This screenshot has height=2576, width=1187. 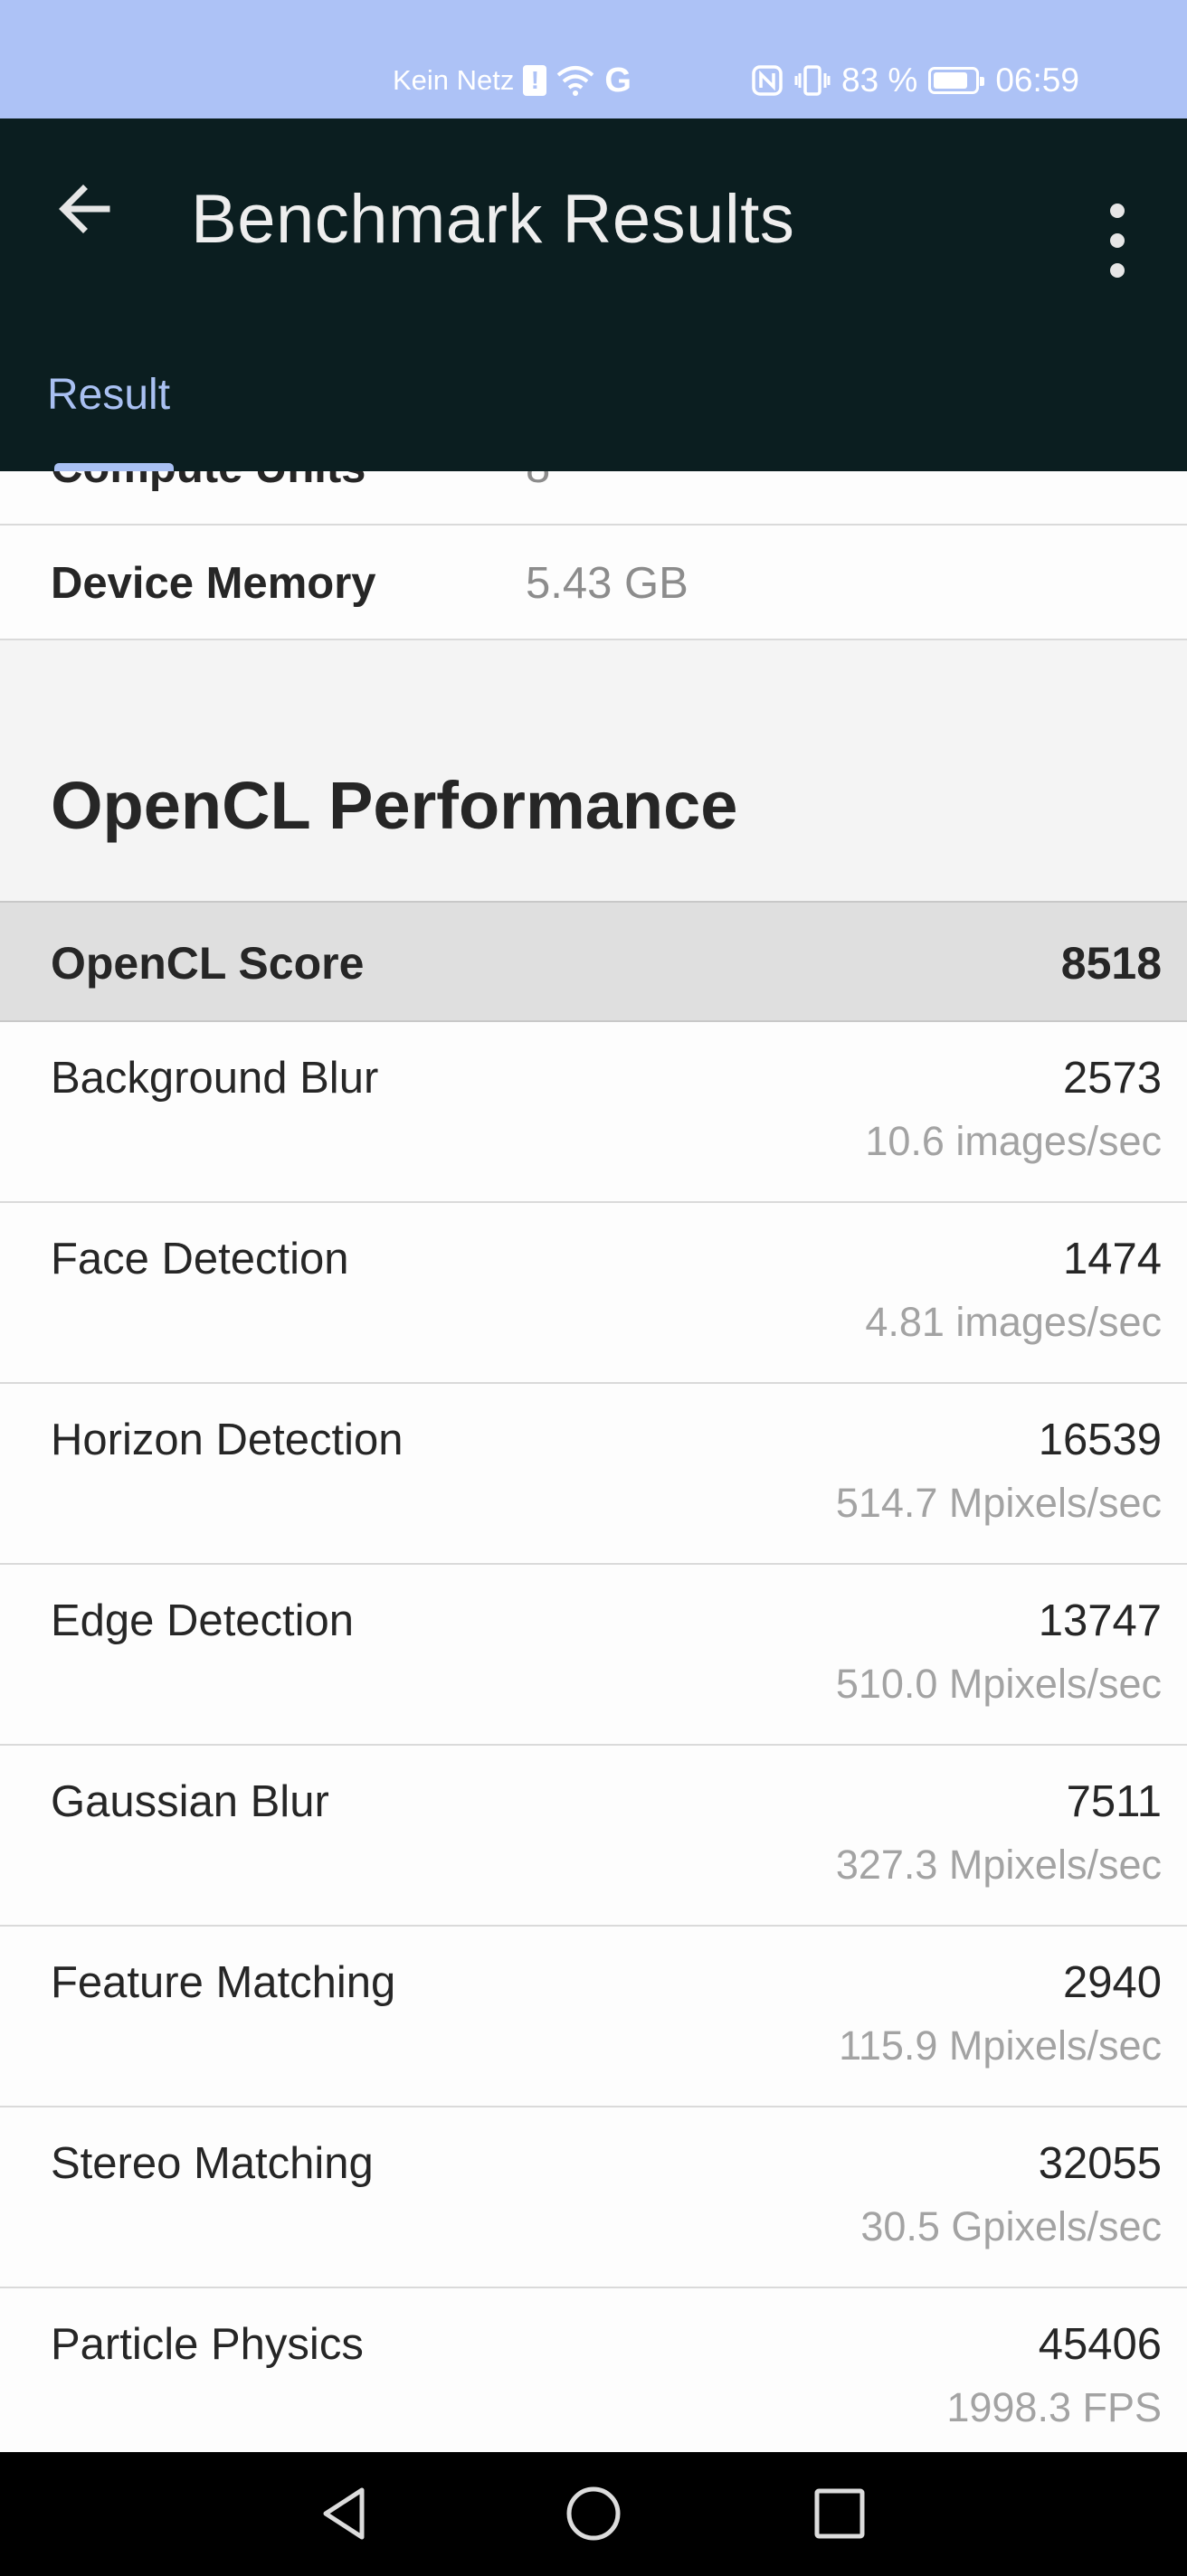 I want to click on benchmark-name: Feature Matching, so click(x=223, y=1982).